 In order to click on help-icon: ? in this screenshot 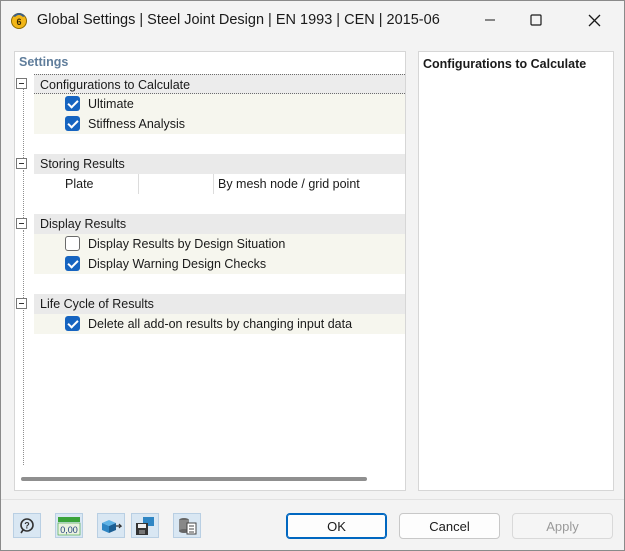, I will do `click(27, 525)`.